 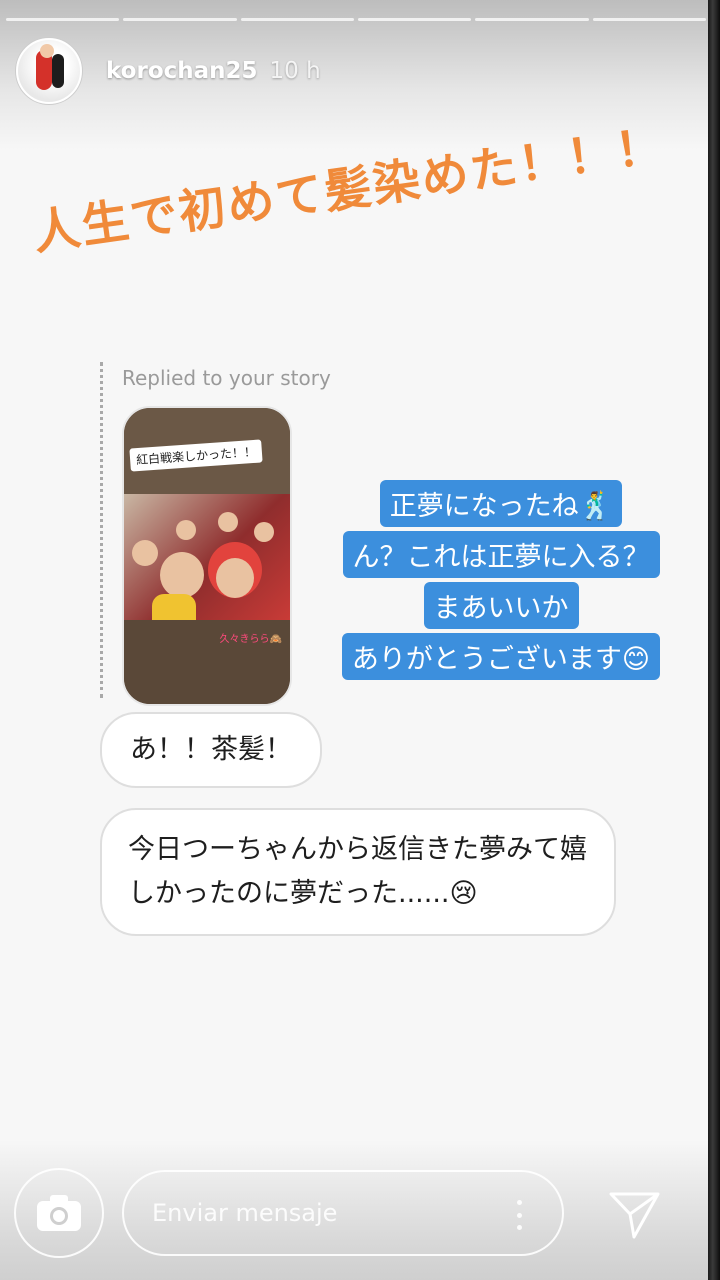 What do you see at coordinates (226, 378) in the screenshot?
I see `reply-label: Replied to your story` at bounding box center [226, 378].